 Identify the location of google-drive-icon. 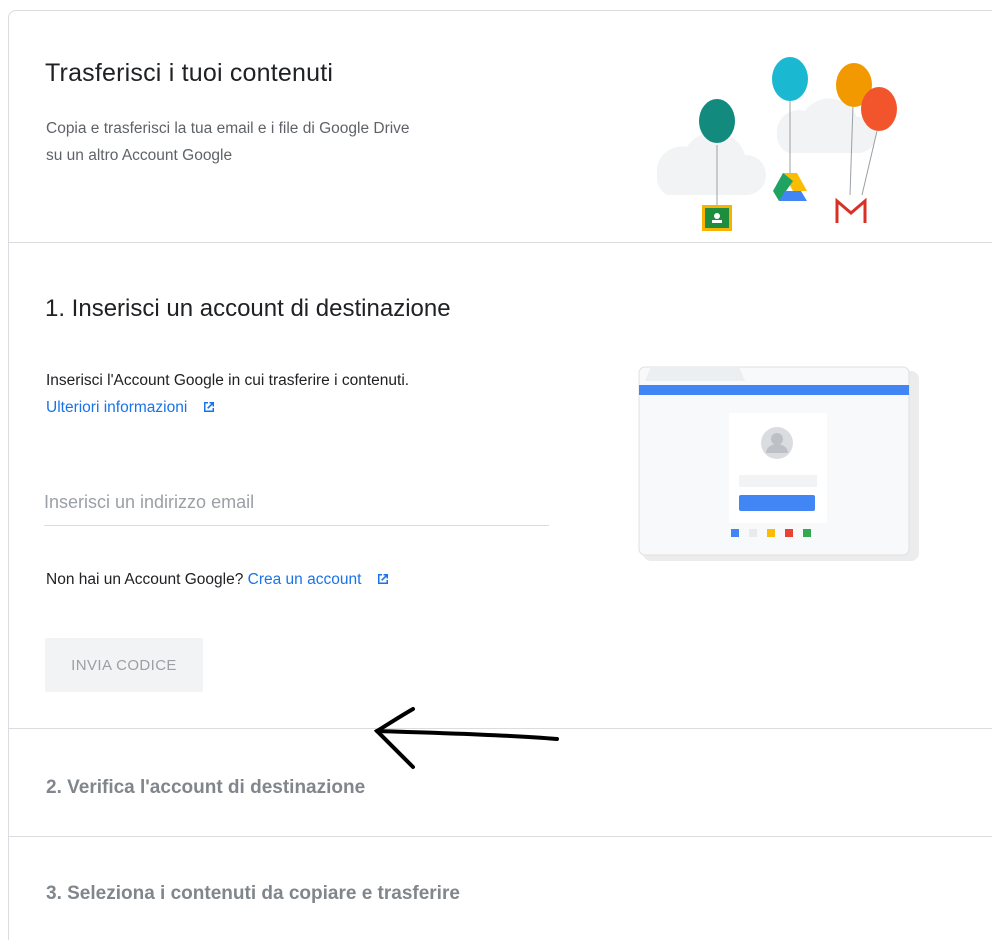
(790, 187).